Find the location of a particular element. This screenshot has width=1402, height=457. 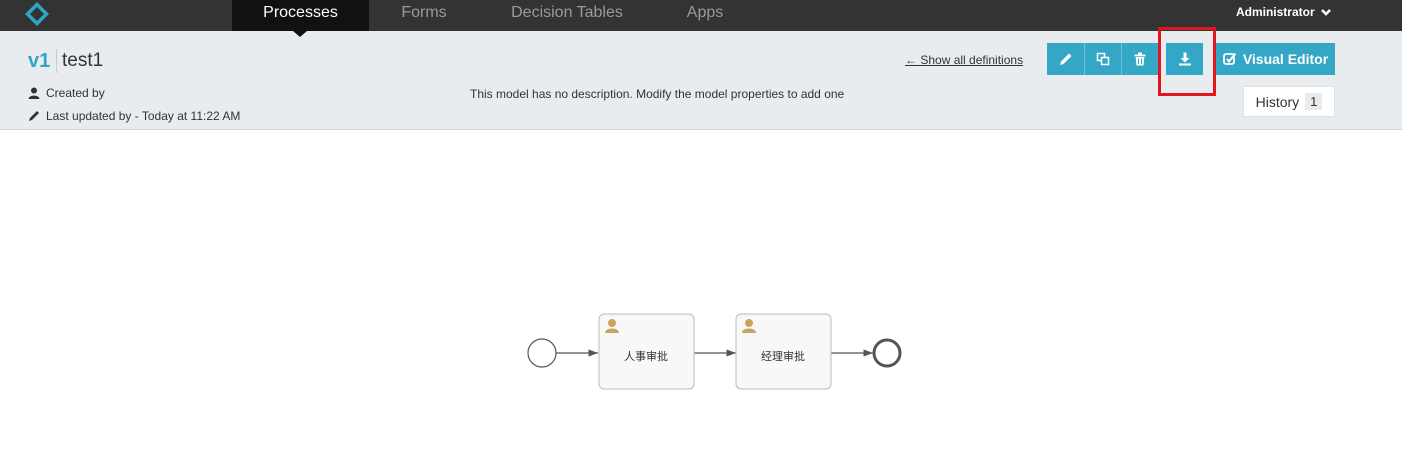

start-event is located at coordinates (542, 353).